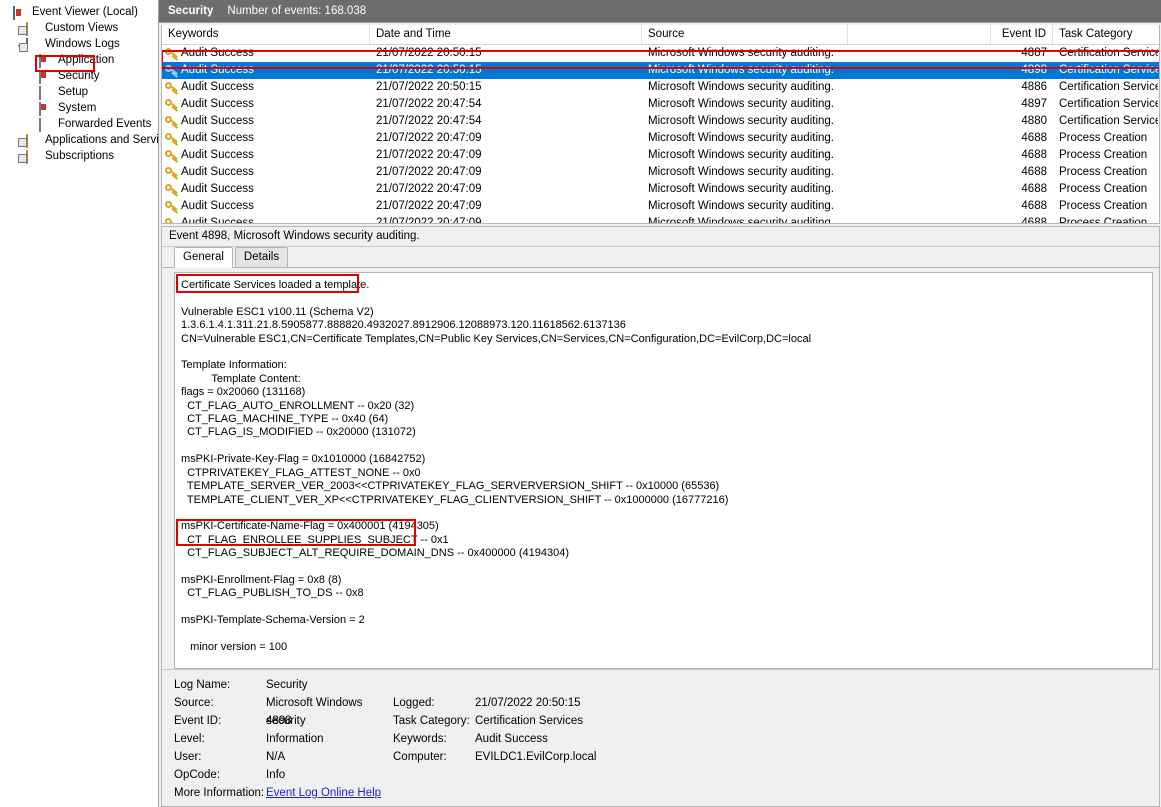  I want to click on column-header-date-time: Date and Time, so click(506, 34).